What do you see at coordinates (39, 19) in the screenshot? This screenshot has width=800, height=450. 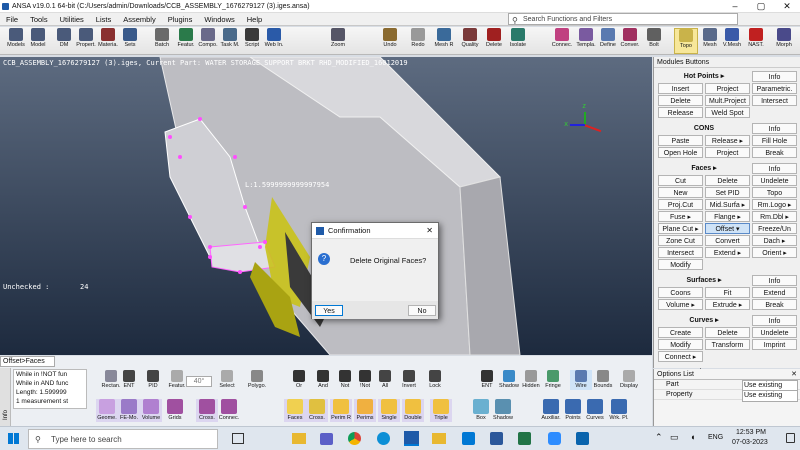 I see `menu-tools: Tools` at bounding box center [39, 19].